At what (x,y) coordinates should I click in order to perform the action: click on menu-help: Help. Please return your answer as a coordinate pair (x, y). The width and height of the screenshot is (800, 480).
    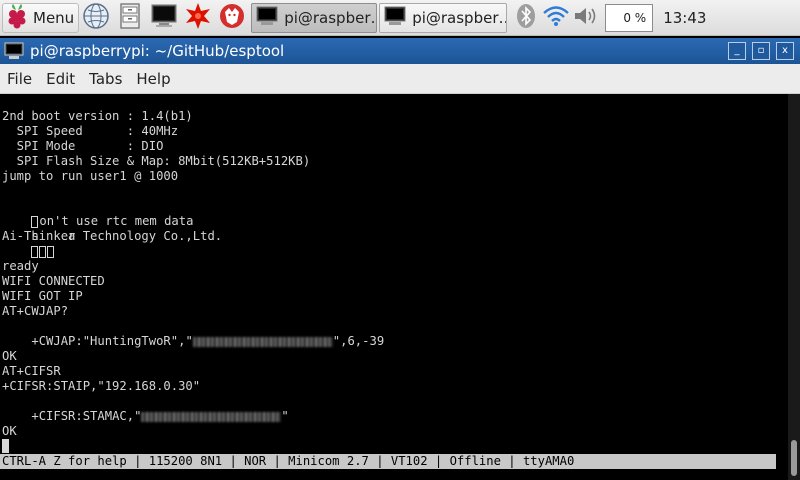
    Looking at the image, I should click on (153, 79).